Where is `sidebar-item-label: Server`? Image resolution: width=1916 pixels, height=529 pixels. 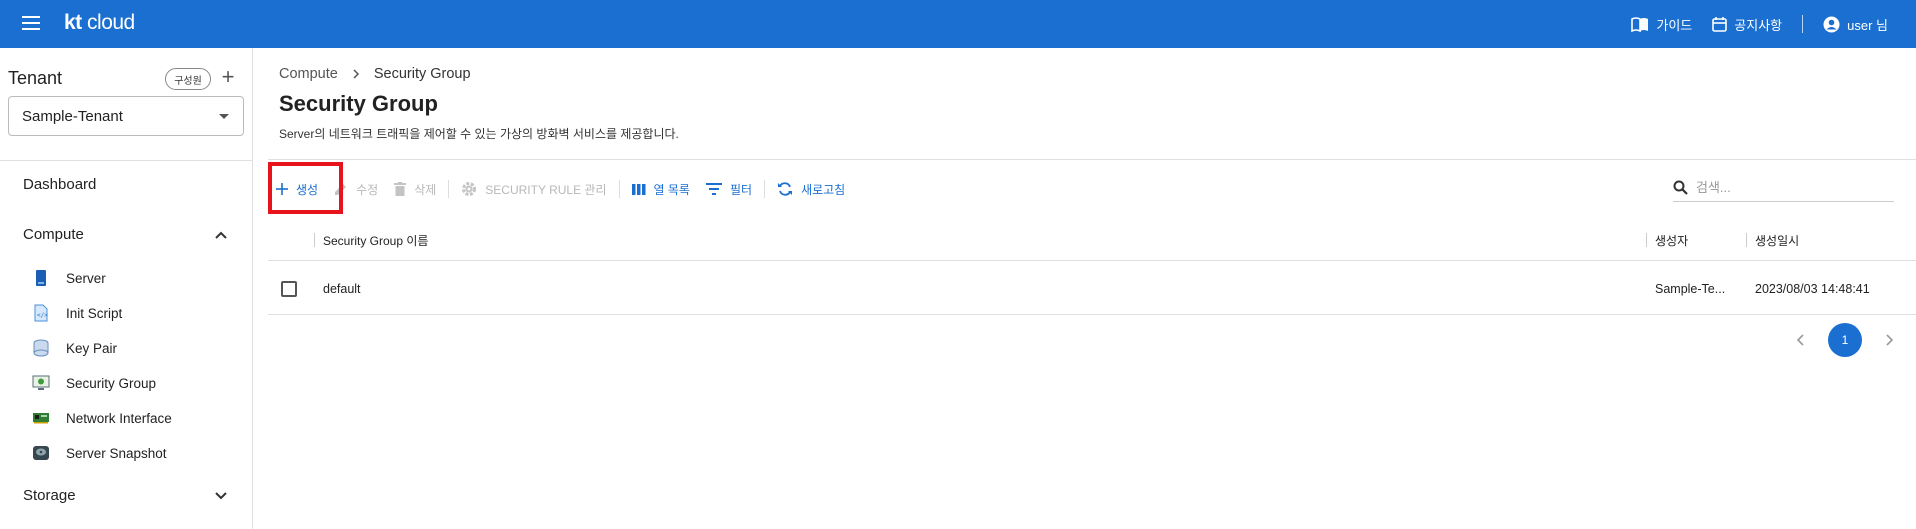 sidebar-item-label: Server is located at coordinates (86, 278).